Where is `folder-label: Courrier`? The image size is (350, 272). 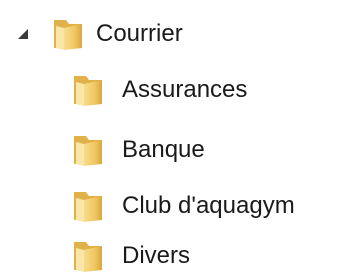
folder-label: Courrier is located at coordinates (139, 33).